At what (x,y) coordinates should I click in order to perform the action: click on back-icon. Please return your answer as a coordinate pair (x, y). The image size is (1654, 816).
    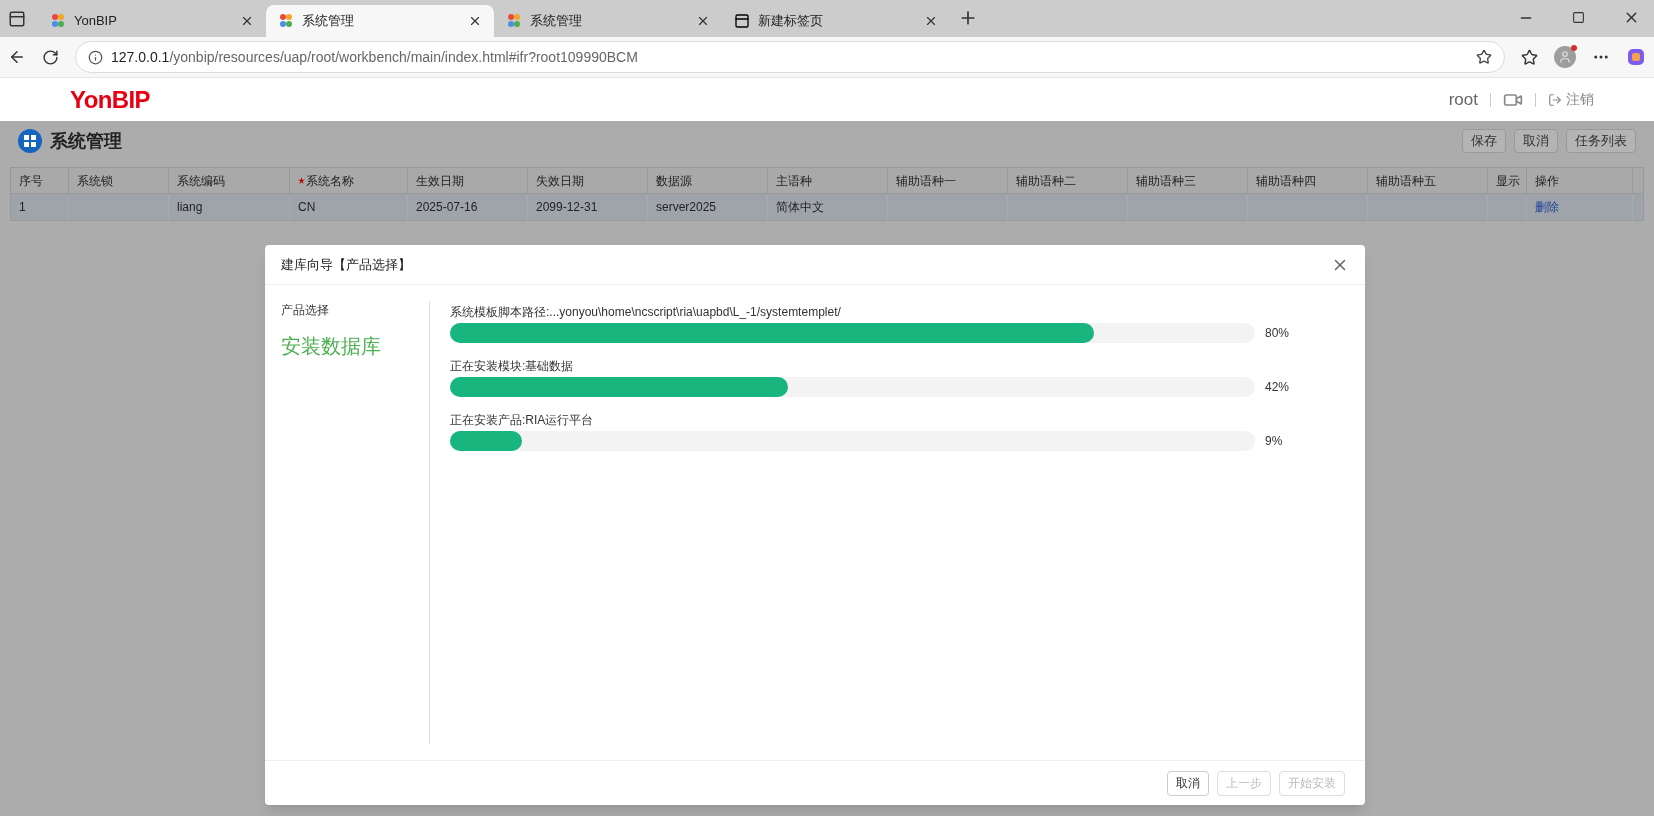
    Looking at the image, I should click on (17, 57).